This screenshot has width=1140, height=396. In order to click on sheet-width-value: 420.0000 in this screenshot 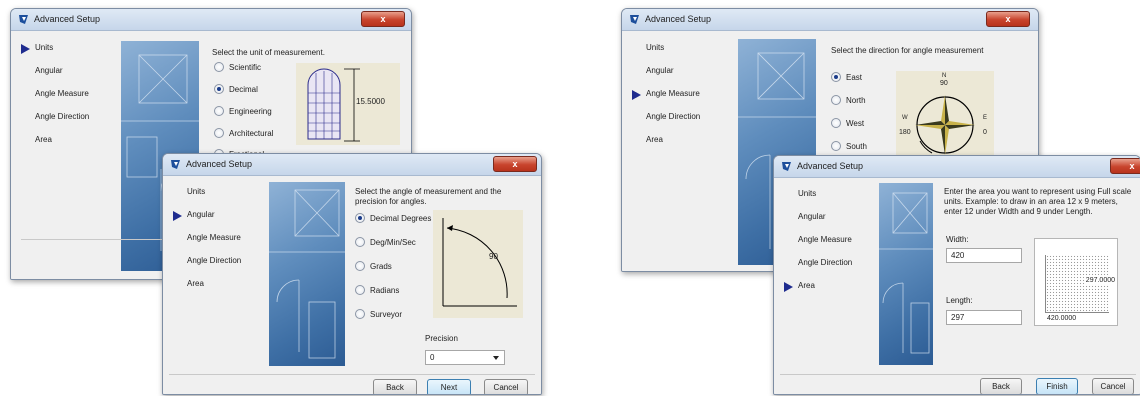, I will do `click(1062, 318)`.